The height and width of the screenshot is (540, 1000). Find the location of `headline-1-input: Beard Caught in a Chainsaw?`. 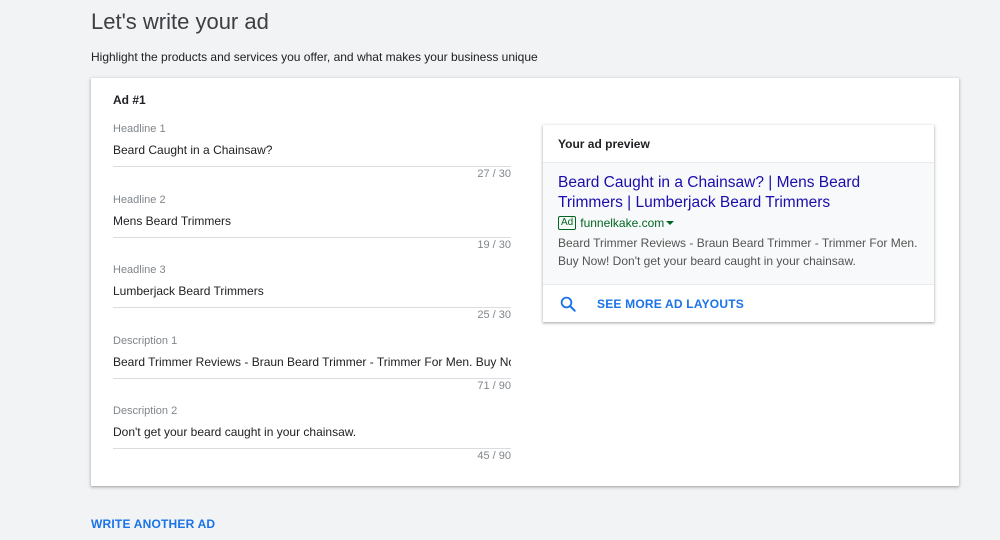

headline-1-input: Beard Caught in a Chainsaw? is located at coordinates (312, 155).